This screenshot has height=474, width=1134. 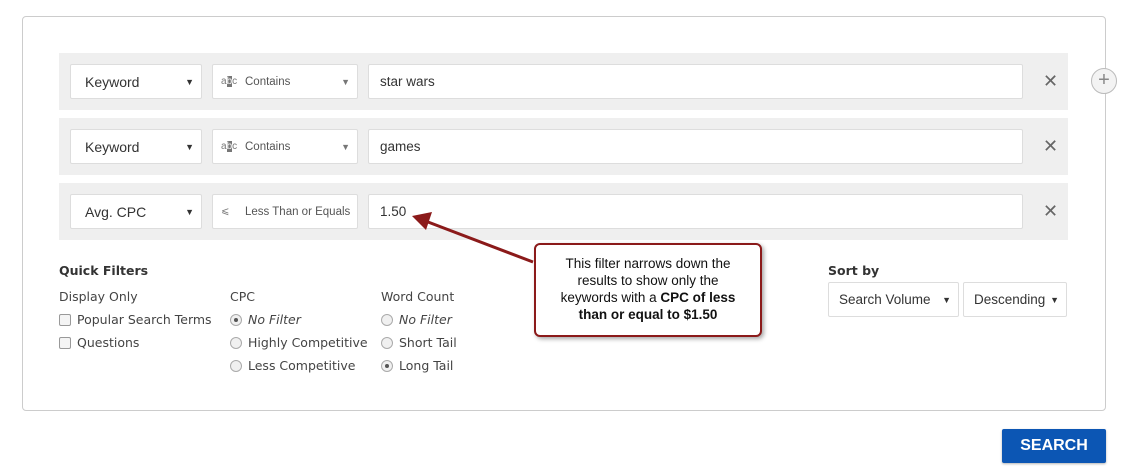 I want to click on callout-arrow, so click(x=473, y=238).